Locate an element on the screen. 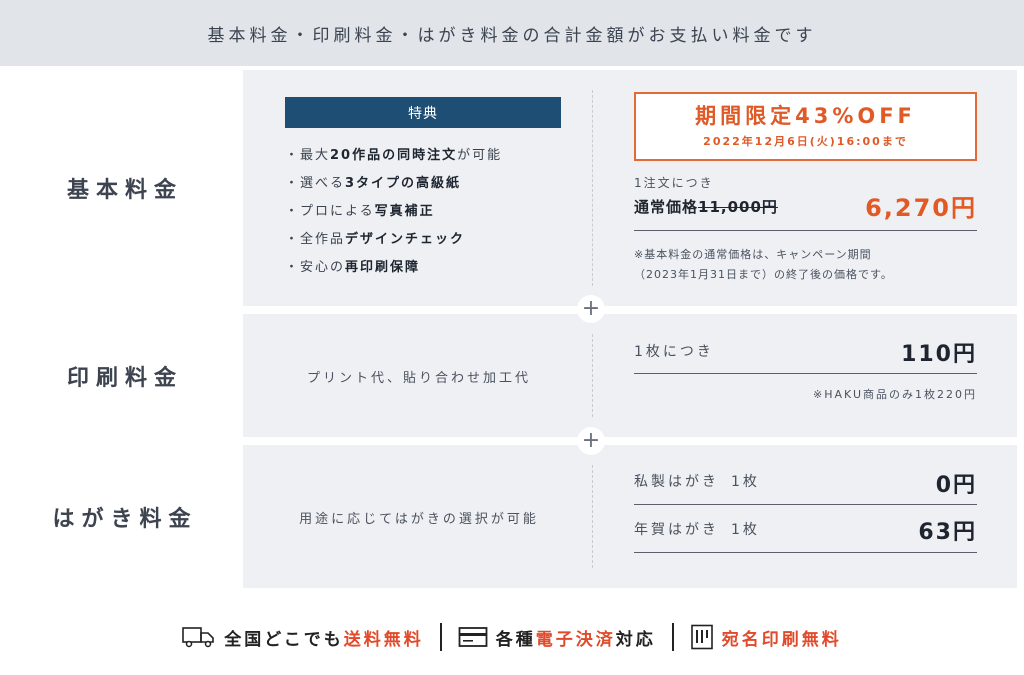  total-price-banner: 基本料金・印刷料金・はがき料金の合計金額がお支払い料金です is located at coordinates (512, 33).